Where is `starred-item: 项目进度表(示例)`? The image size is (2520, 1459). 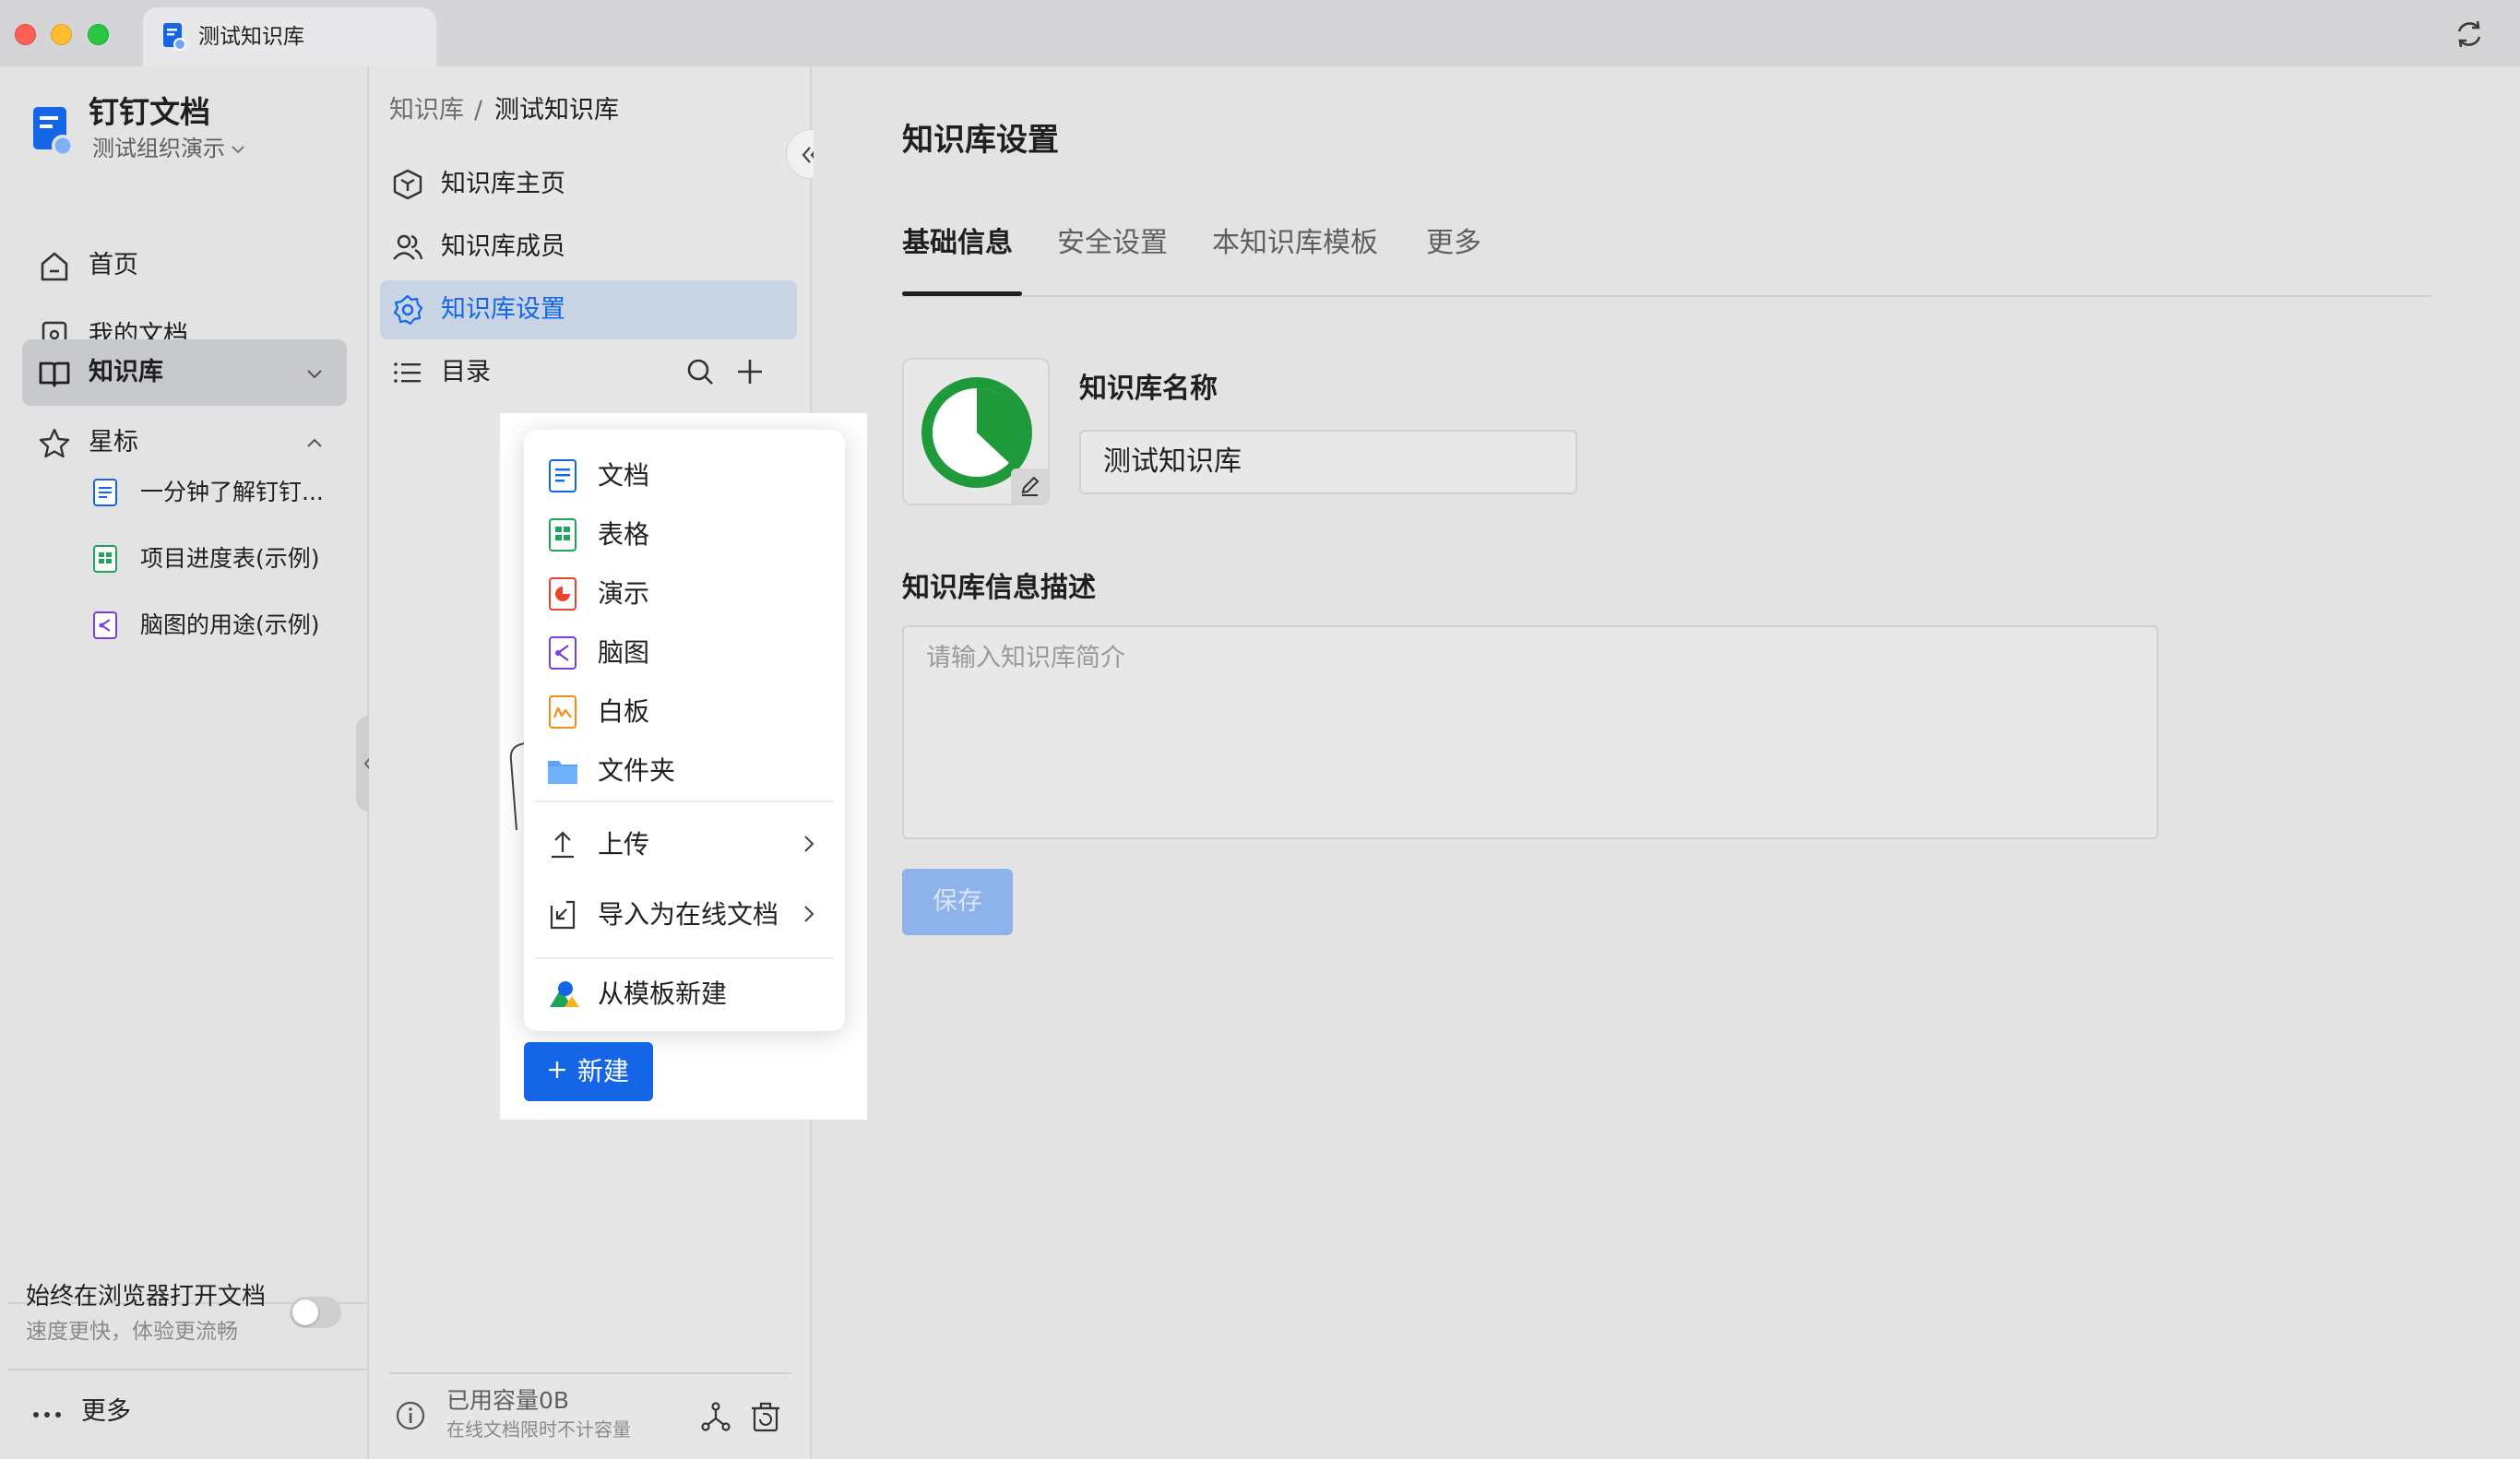
starred-item: 项目进度表(示例) is located at coordinates (222, 559).